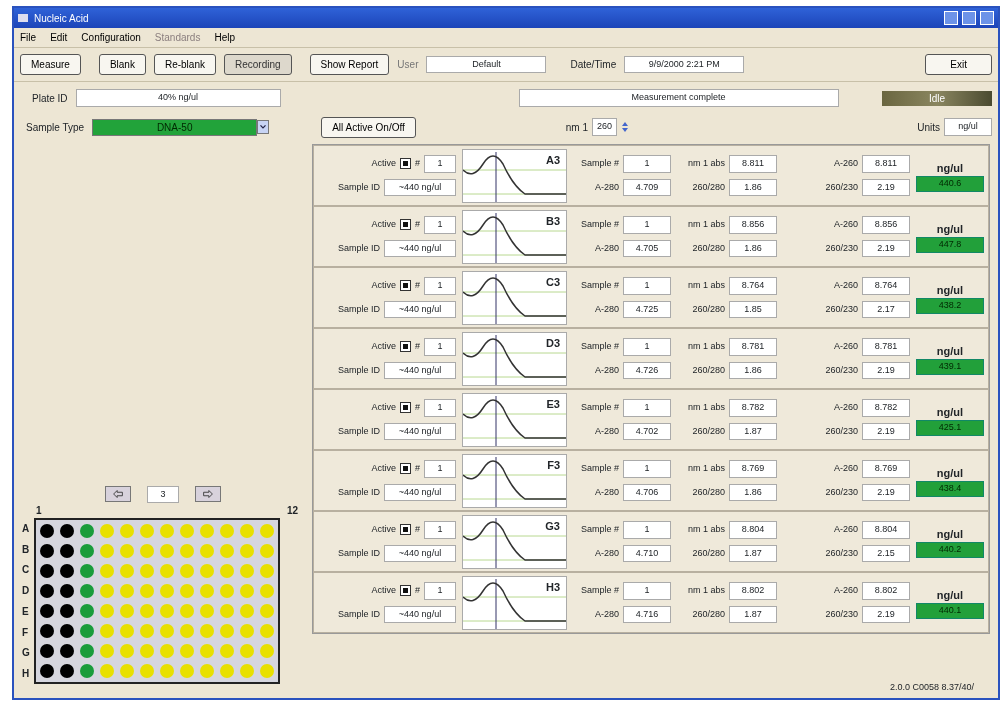 The width and height of the screenshot is (1006, 706). Describe the element at coordinates (178, 98) in the screenshot. I see `plate-id-field: 40% ng/ul` at that location.